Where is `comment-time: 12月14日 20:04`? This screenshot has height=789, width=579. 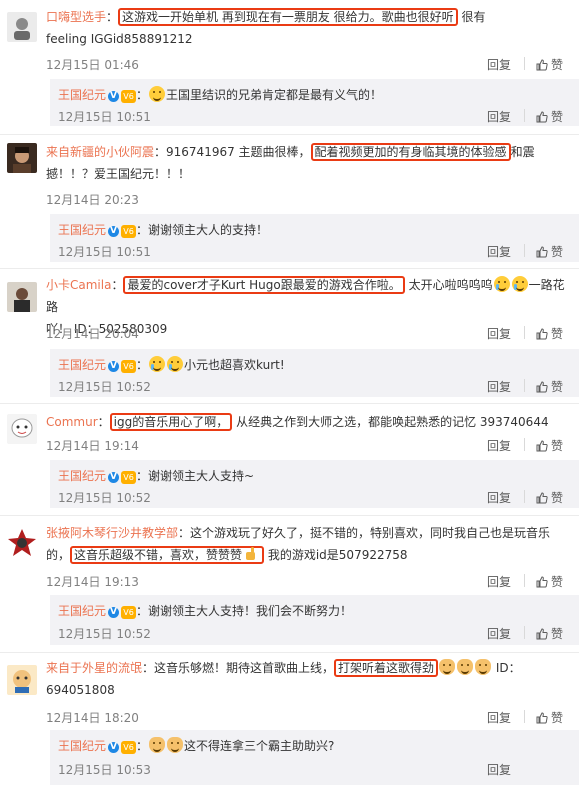
comment-time: 12月14日 20:04 is located at coordinates (92, 334).